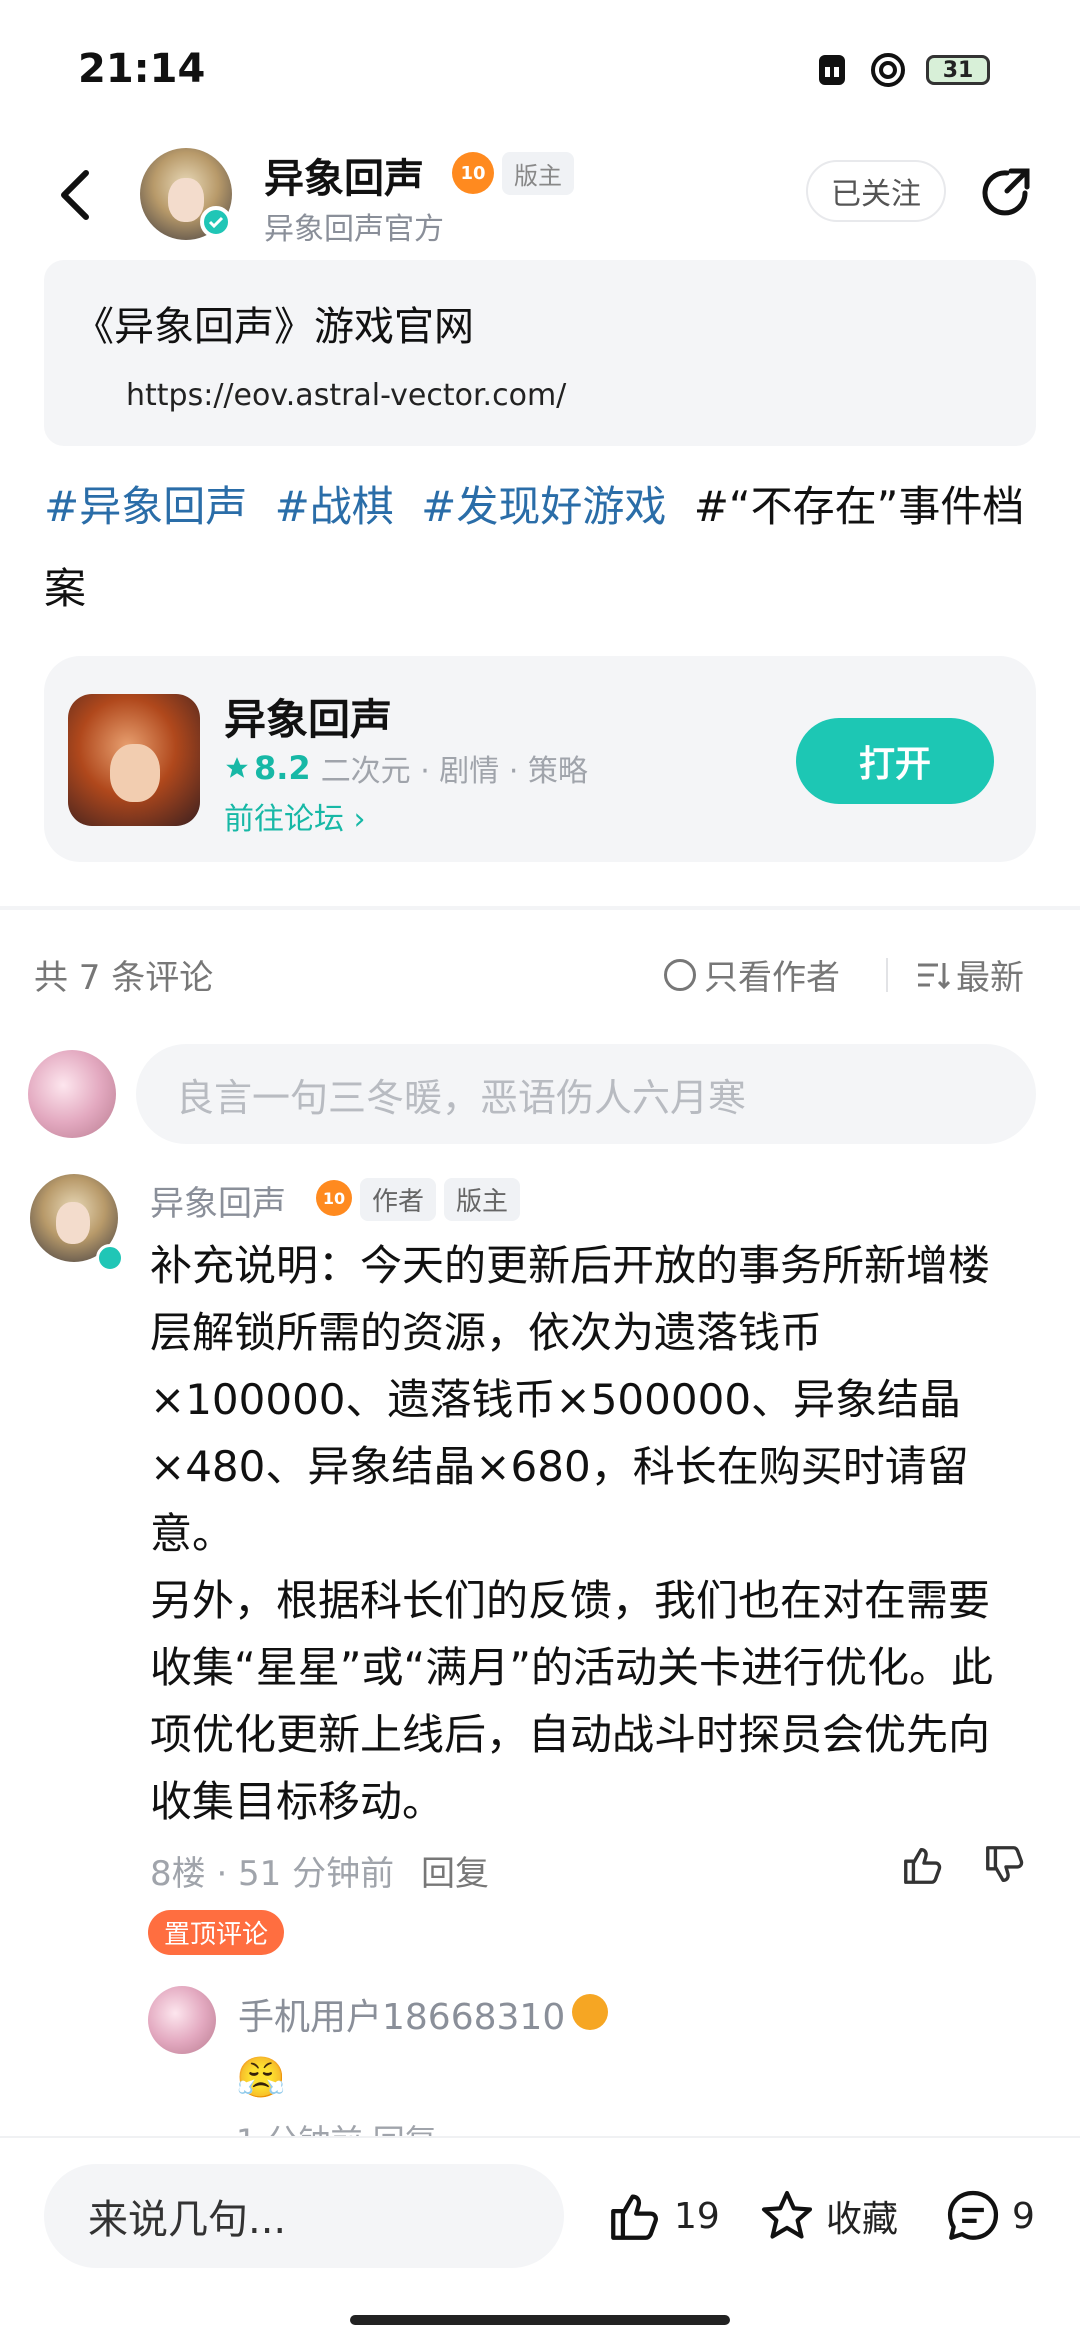  I want to click on link-url: https://eov.astral-vector.com/, so click(346, 395).